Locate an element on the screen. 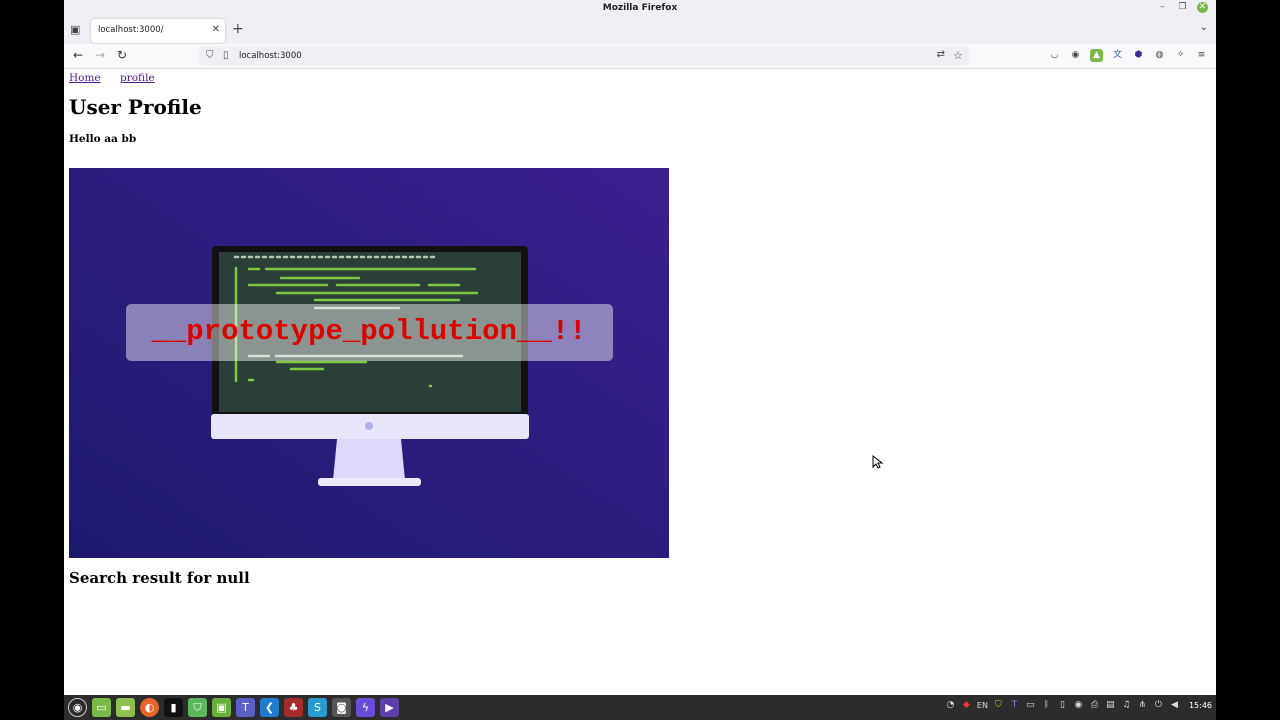 The width and height of the screenshot is (1280, 720). tab-strip: ▣ localhost:3000/ ✕ + ⌄ is located at coordinates (640, 30).